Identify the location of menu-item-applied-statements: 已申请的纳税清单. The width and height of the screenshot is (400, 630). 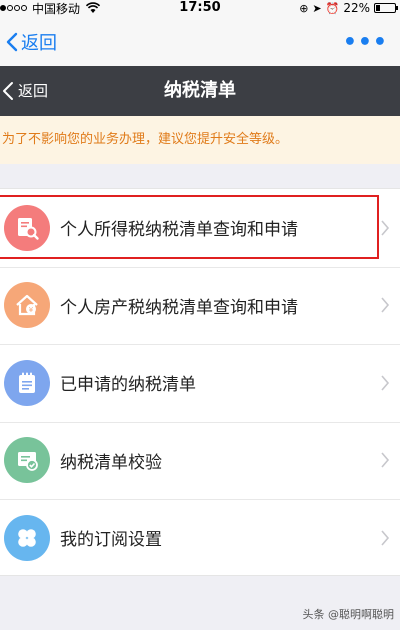
(200, 383).